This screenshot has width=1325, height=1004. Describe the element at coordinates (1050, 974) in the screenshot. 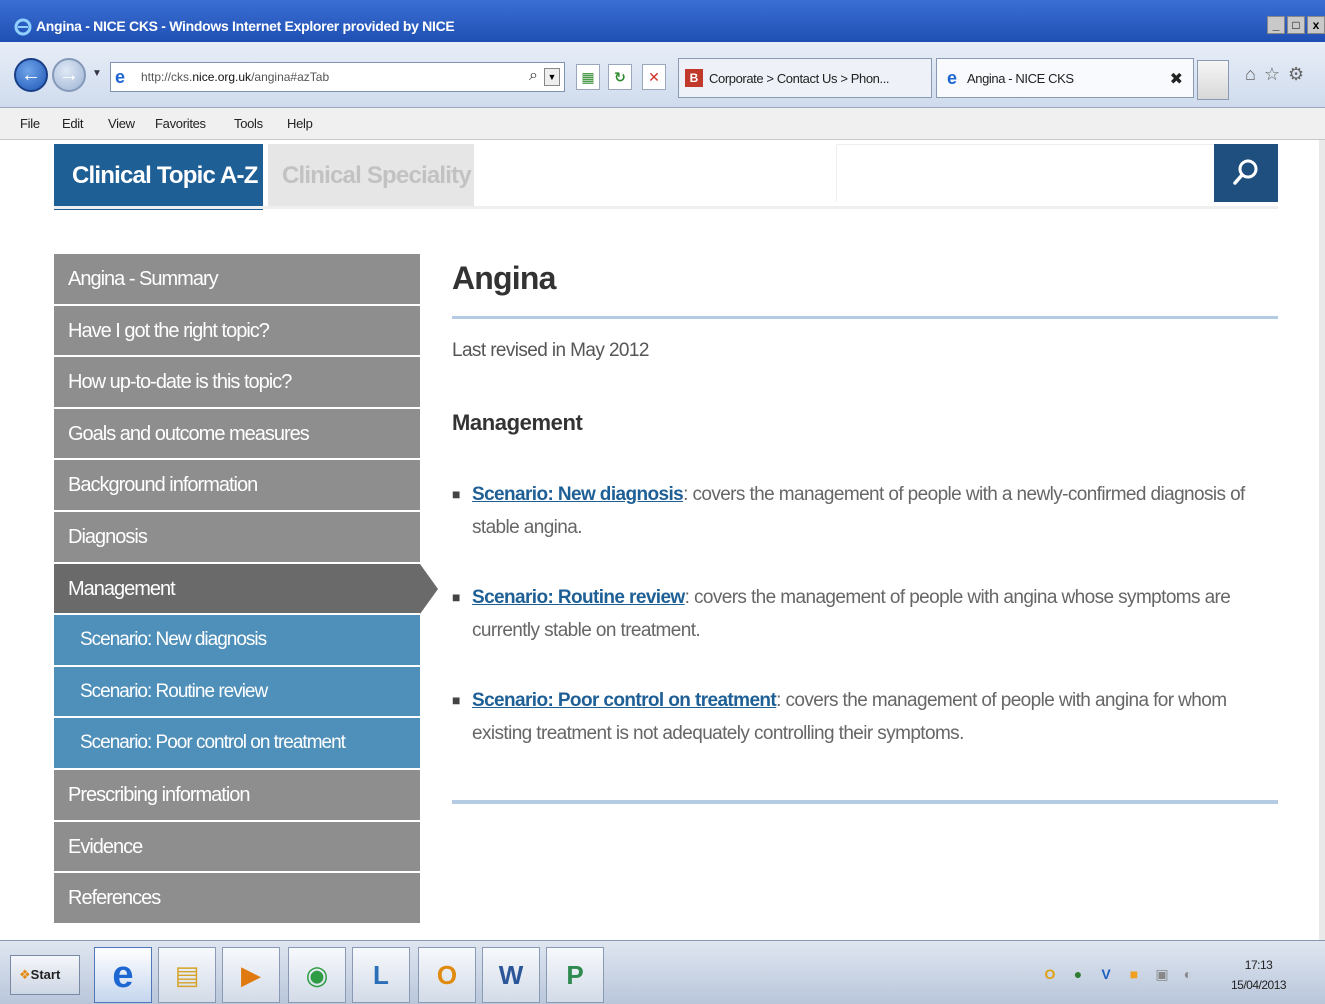

I see `outlook-tray-icon: O` at that location.